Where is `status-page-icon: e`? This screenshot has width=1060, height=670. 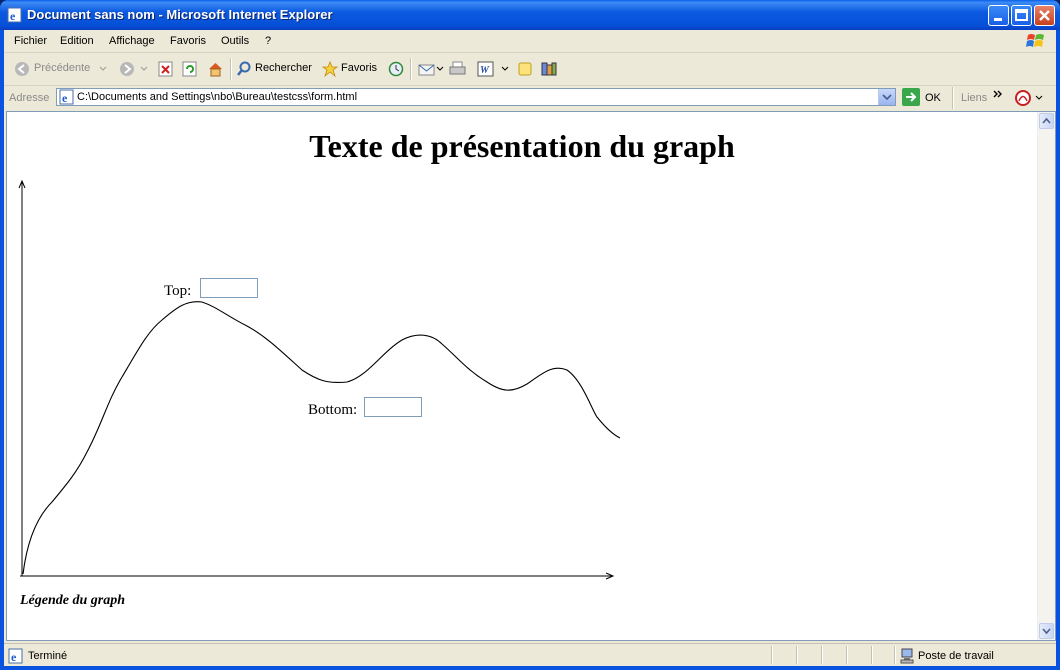
status-page-icon: e is located at coordinates (15, 656).